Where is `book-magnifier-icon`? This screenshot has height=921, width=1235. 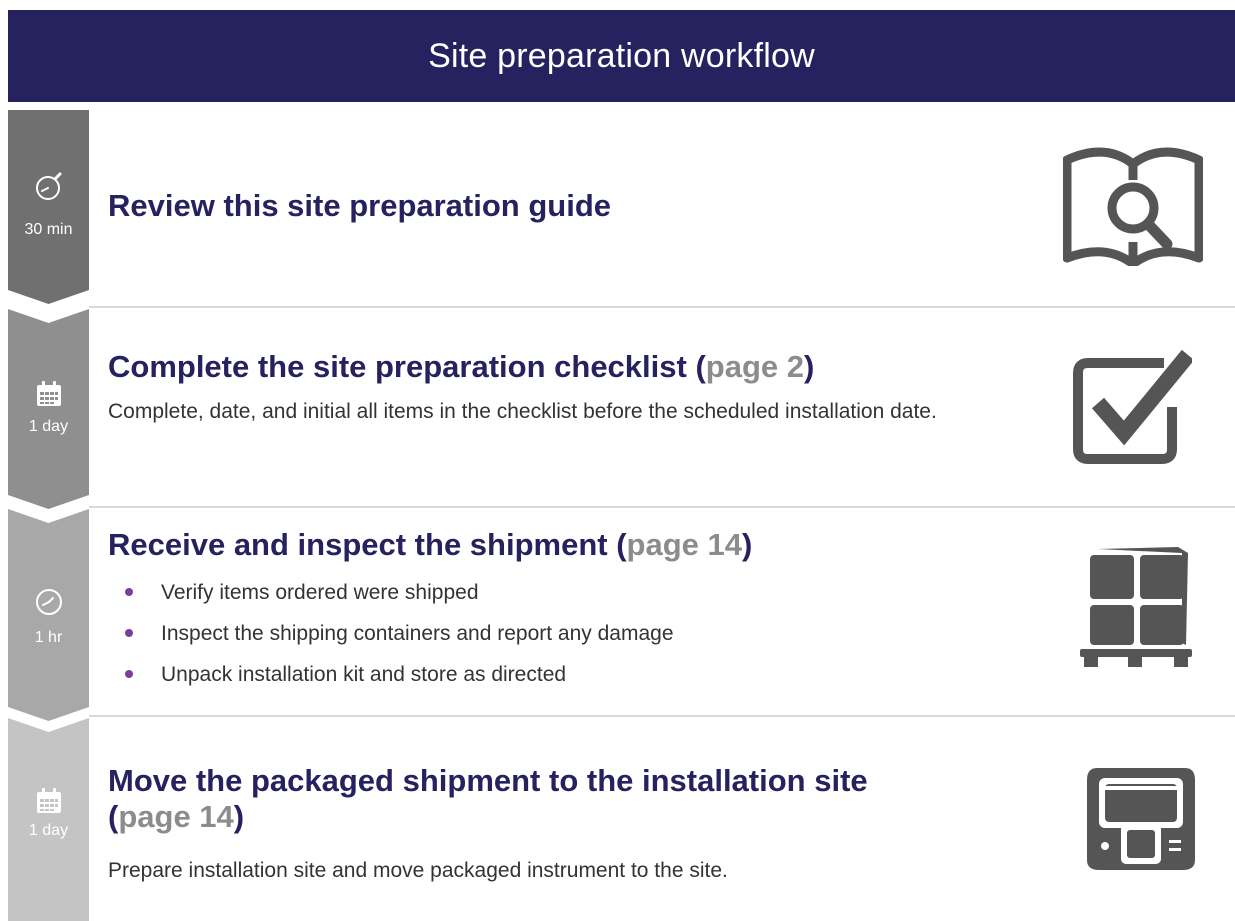
book-magnifier-icon is located at coordinates (1133, 206).